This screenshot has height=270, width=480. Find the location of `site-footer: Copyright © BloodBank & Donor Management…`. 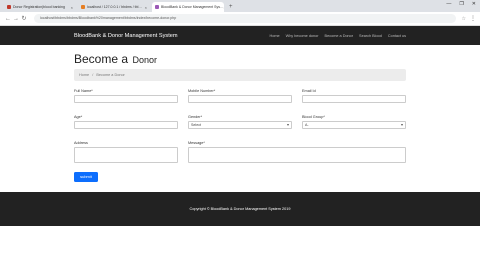

site-footer: Copyright © BloodBank & Donor Management… is located at coordinates (240, 209).